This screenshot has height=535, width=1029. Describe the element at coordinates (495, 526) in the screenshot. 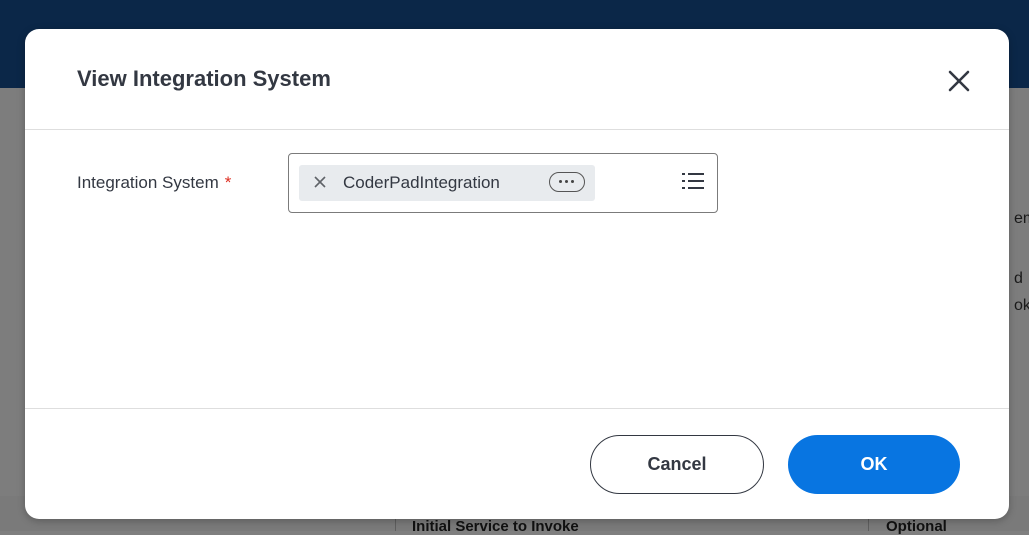

I see `background-cell: Initial Service to Invoke` at that location.